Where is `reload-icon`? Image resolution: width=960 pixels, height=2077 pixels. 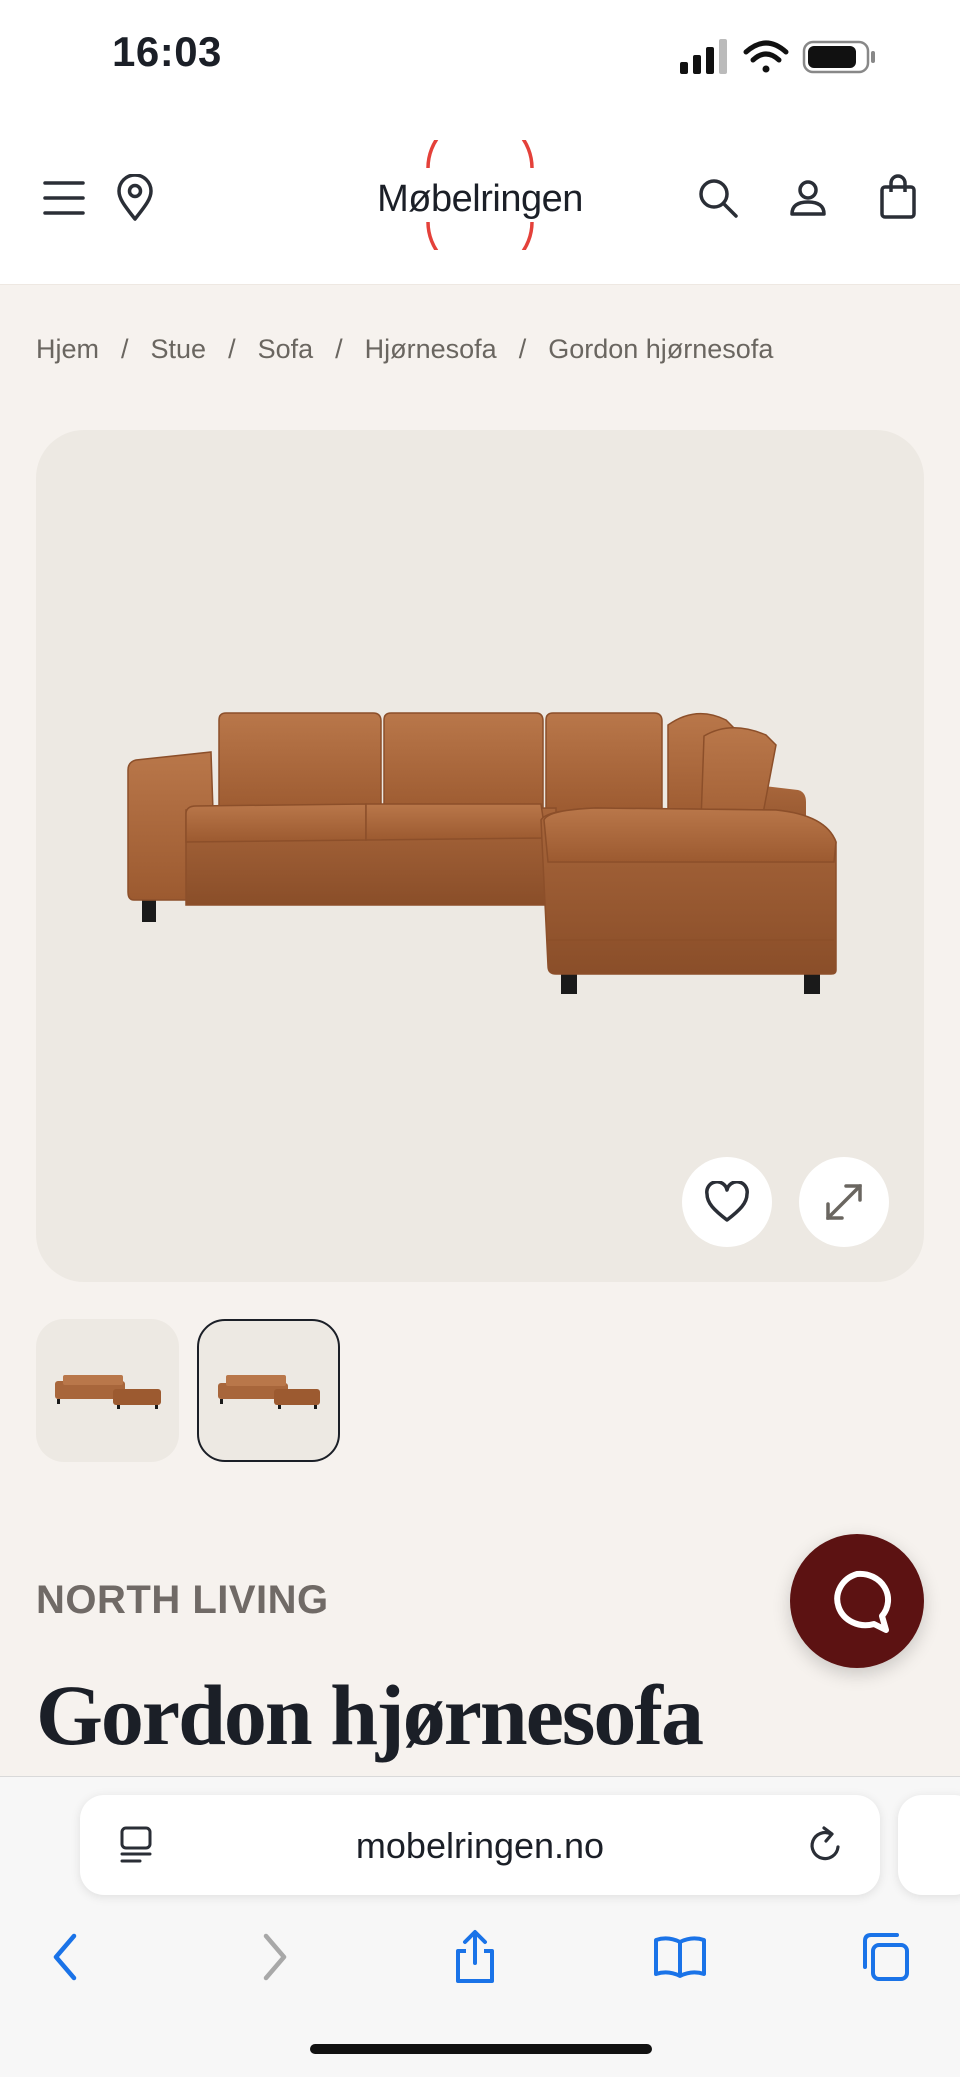 reload-icon is located at coordinates (825, 1843).